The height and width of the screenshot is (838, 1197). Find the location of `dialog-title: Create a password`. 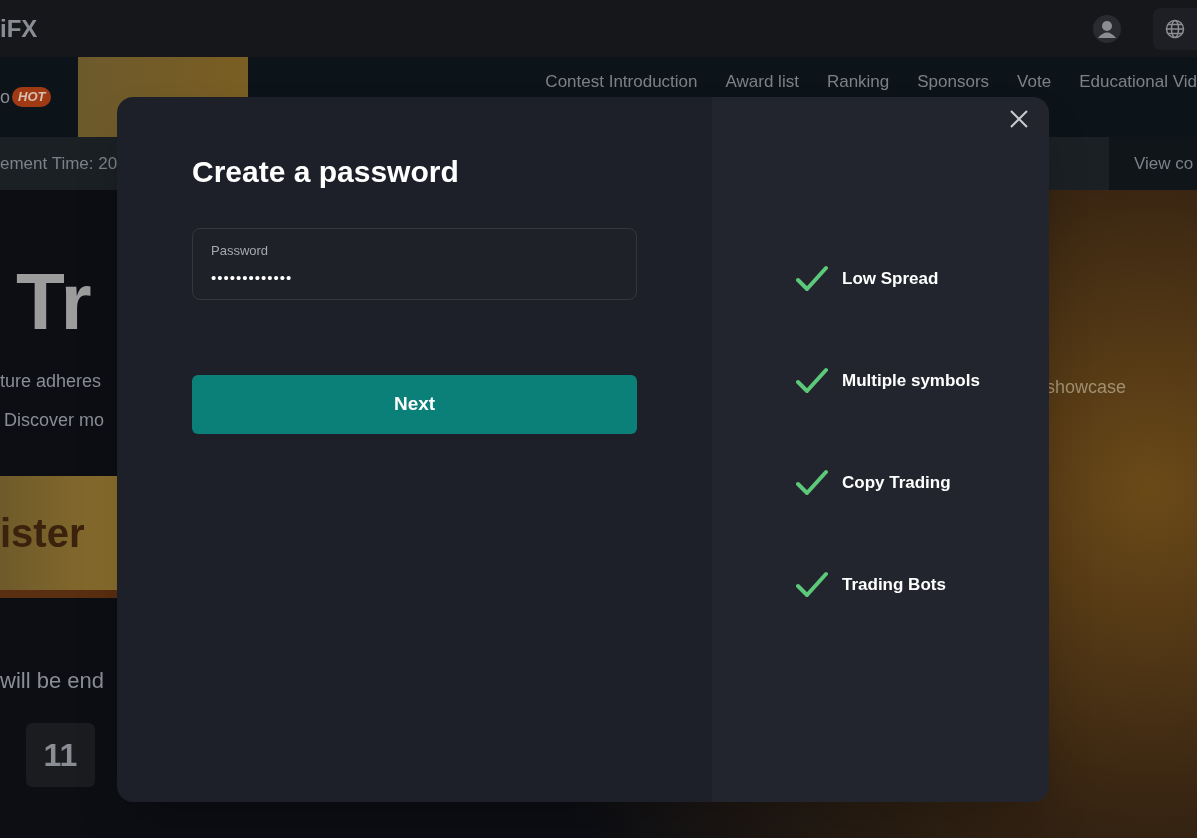

dialog-title: Create a password is located at coordinates (326, 172).